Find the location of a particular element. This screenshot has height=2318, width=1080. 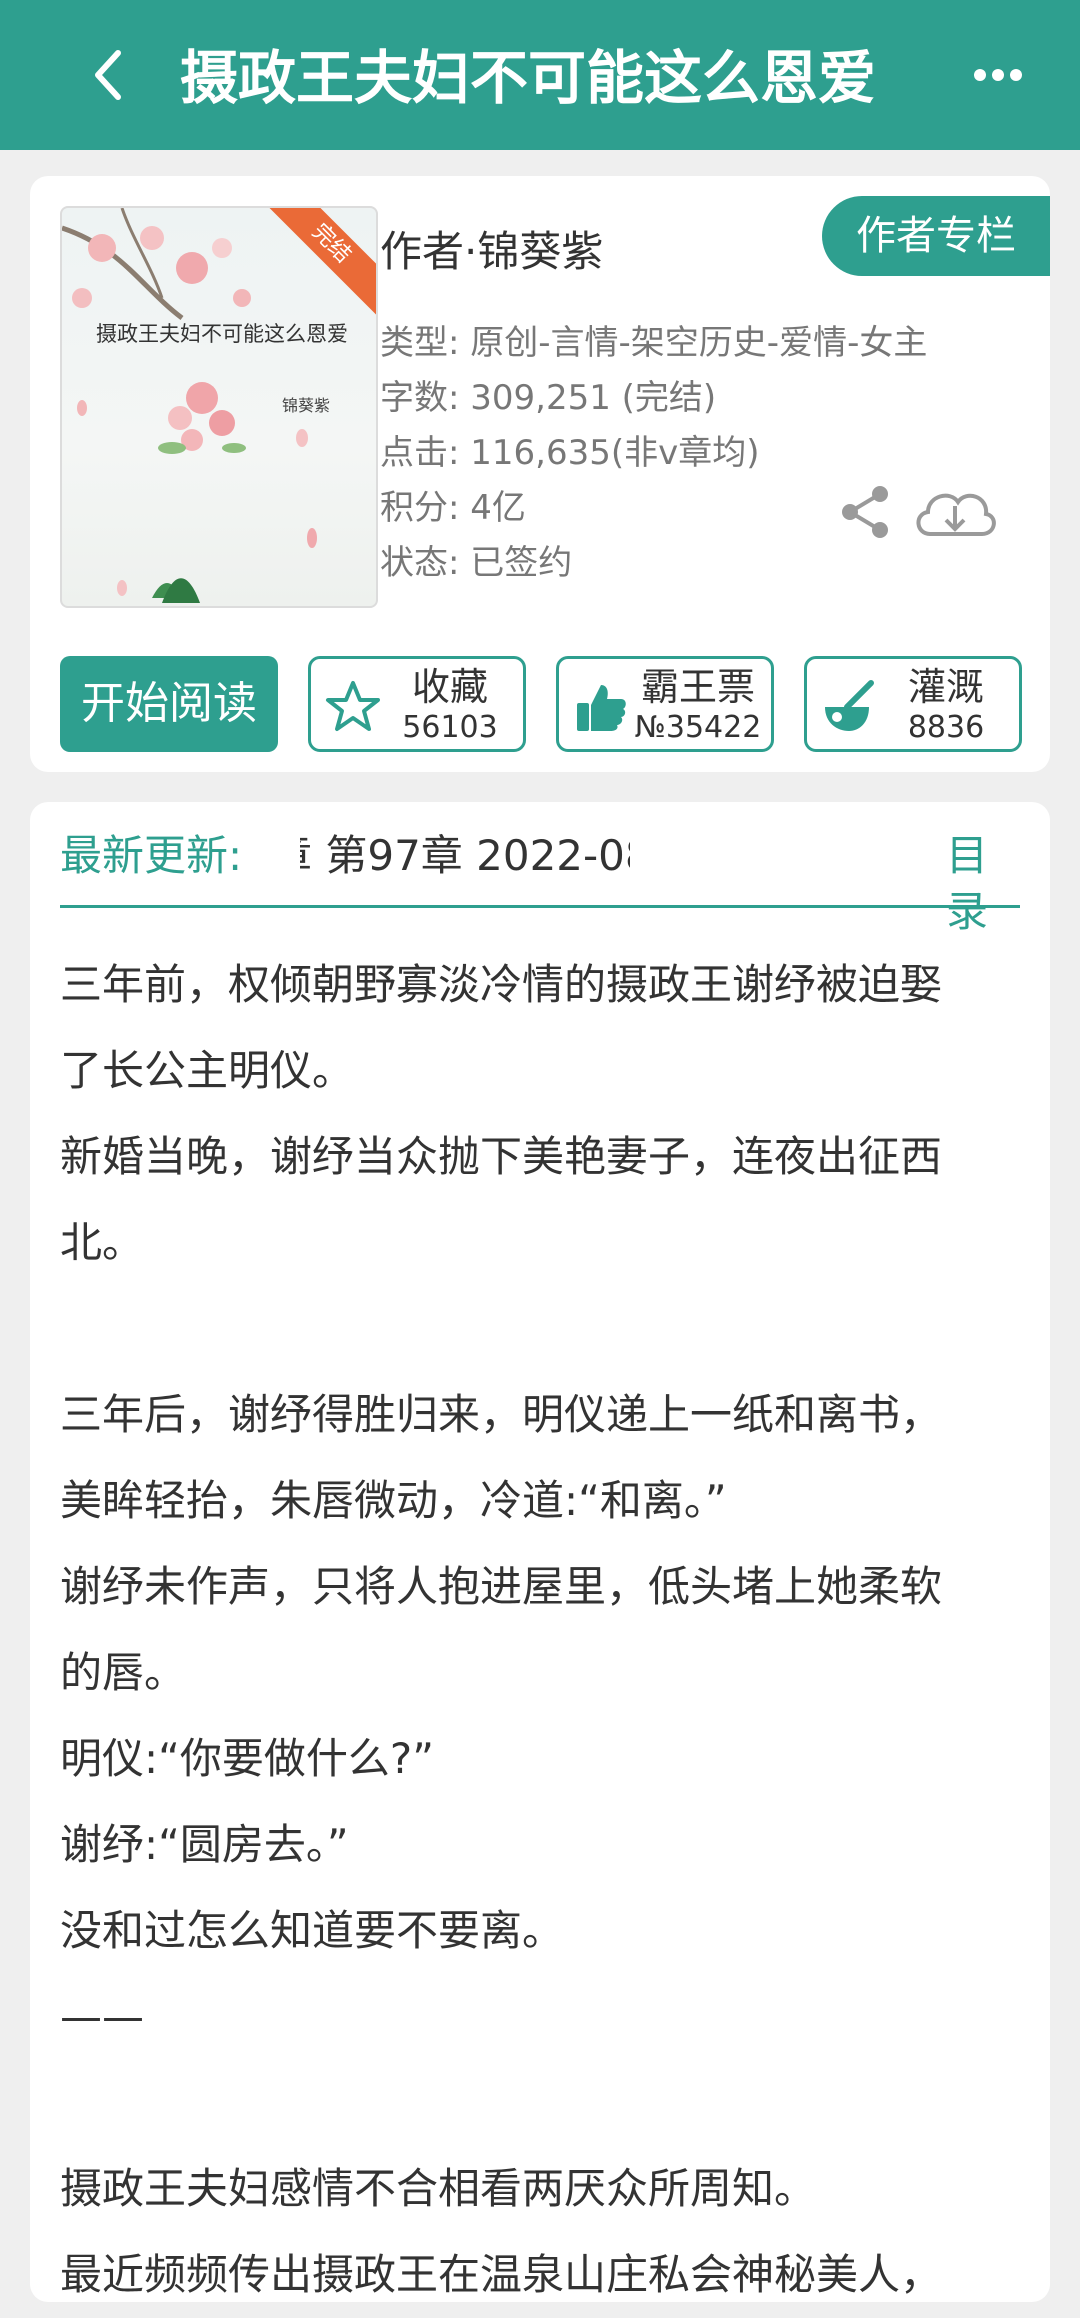

page-title: 摄政王夫妇不可能这么恩爱 is located at coordinates (528, 78).